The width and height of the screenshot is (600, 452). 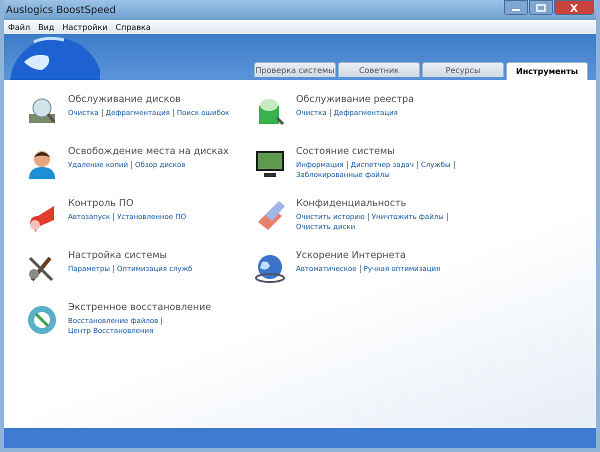 I want to click on tab: Инструменты, so click(x=547, y=71).